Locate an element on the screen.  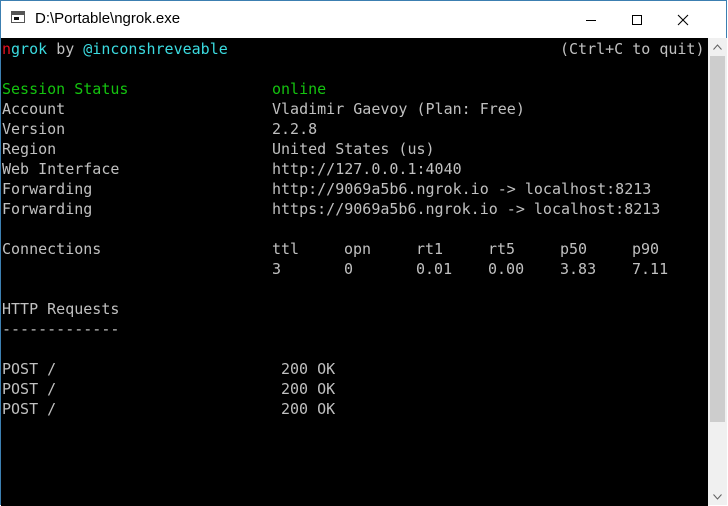
author-handle: @inconshreveable is located at coordinates (155, 49).